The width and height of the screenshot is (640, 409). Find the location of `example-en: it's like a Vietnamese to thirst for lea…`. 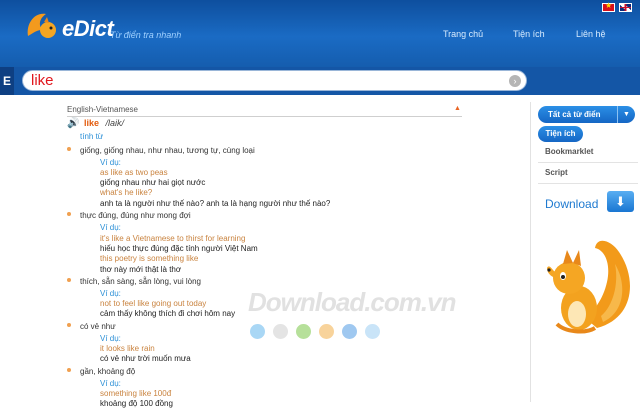

example-en: it's like a Vietnamese to thirst for lea… is located at coordinates (173, 238).